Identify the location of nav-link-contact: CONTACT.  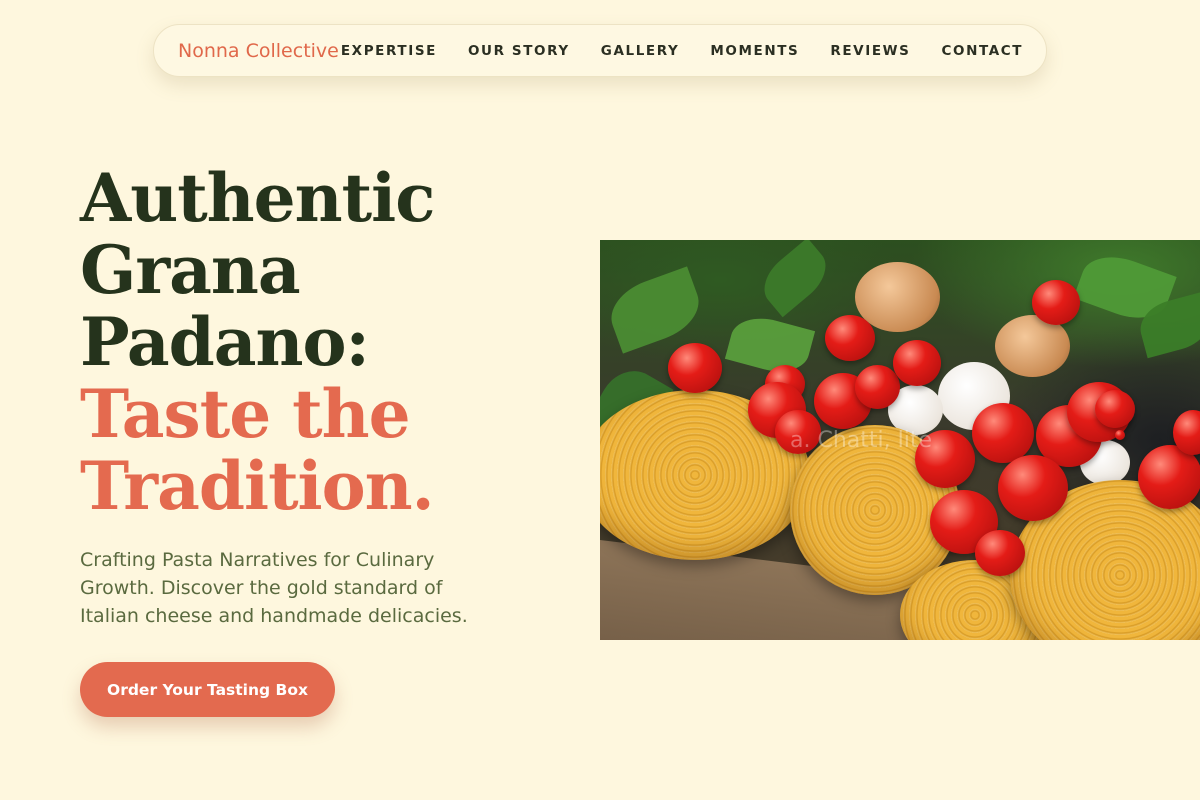
(982, 51).